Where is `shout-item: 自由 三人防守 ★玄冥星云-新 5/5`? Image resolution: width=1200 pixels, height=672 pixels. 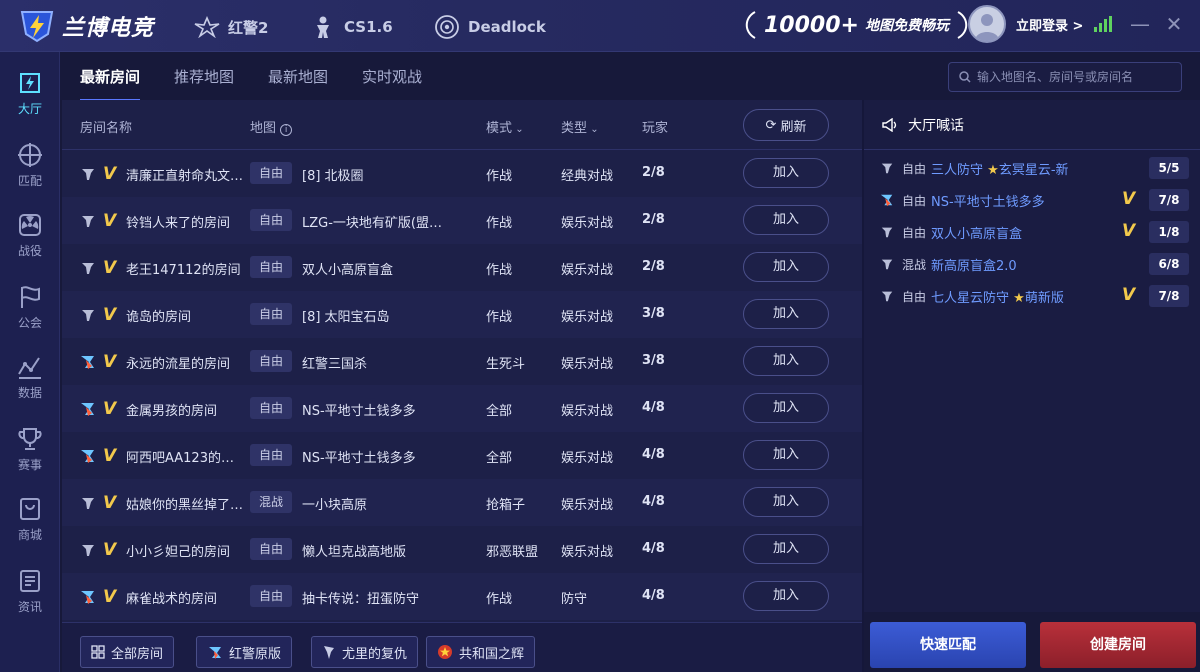
shout-item: 自由 三人防守 ★玄冥星云-新 5/5 is located at coordinates (1032, 168).